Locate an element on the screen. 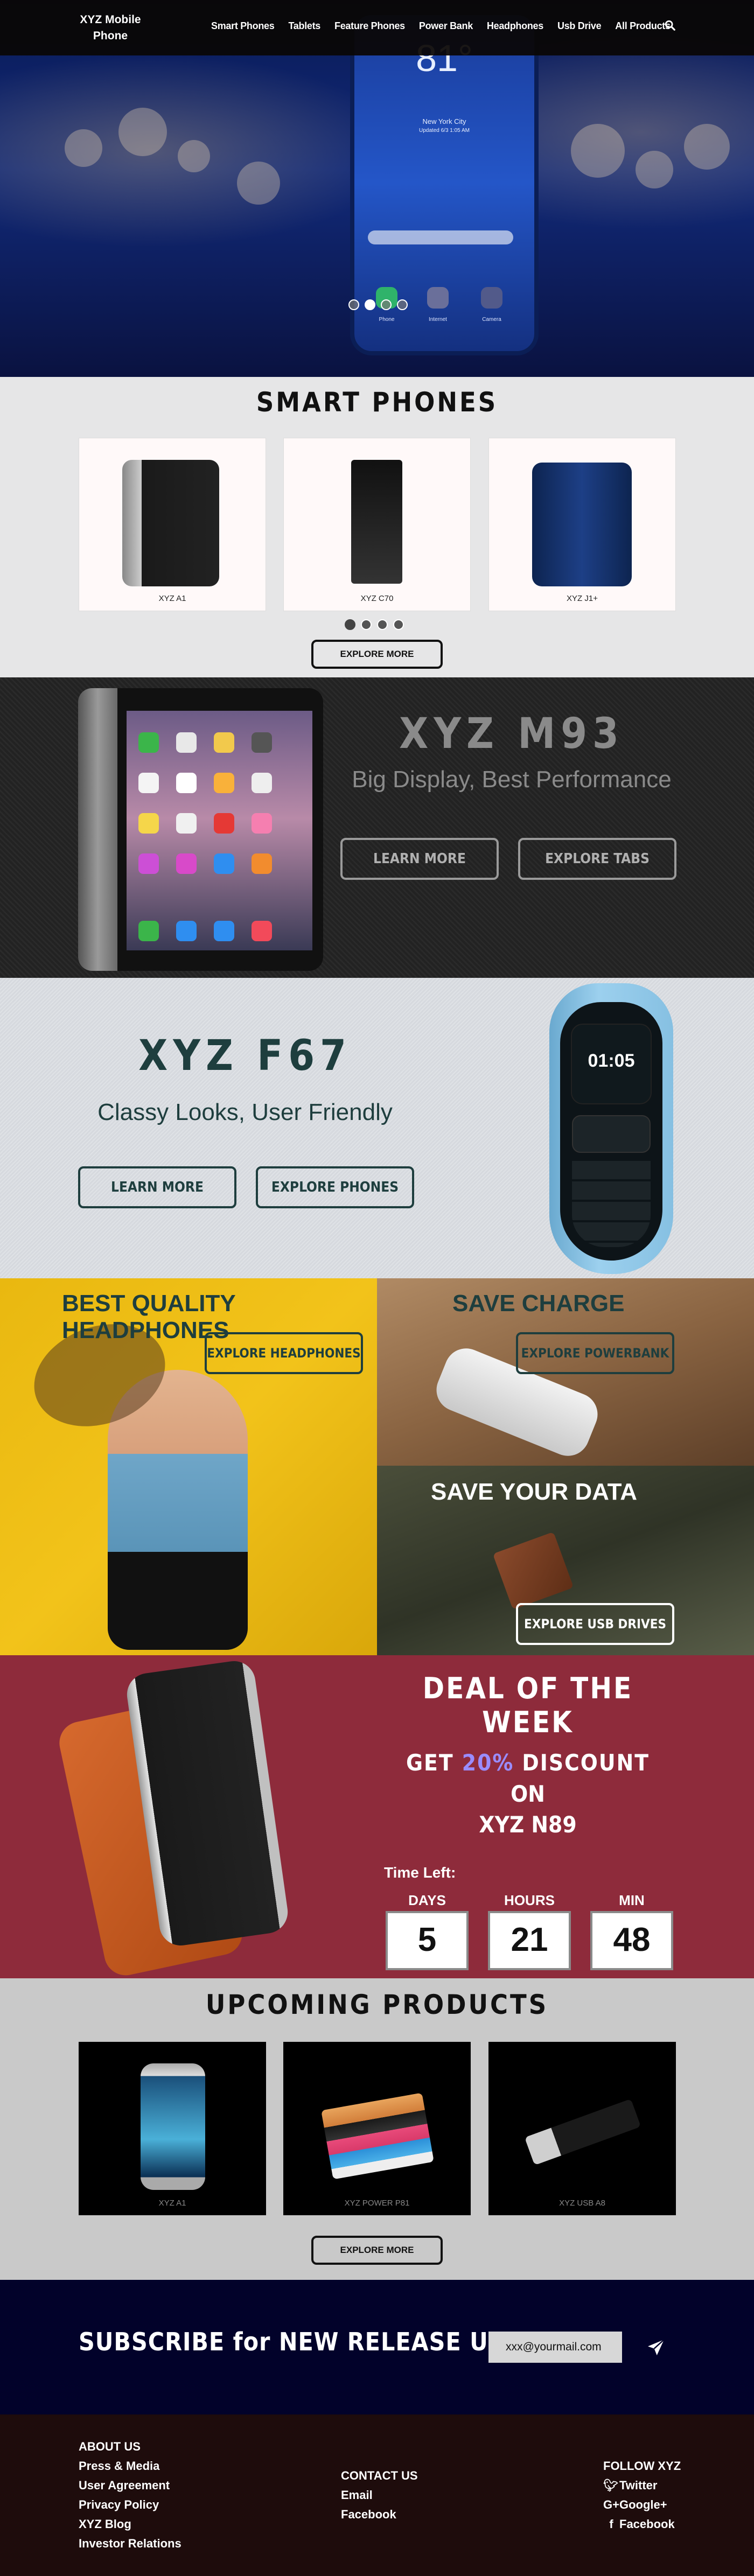  footer-link-investor-relations: Investor Relations is located at coordinates (130, 2543).